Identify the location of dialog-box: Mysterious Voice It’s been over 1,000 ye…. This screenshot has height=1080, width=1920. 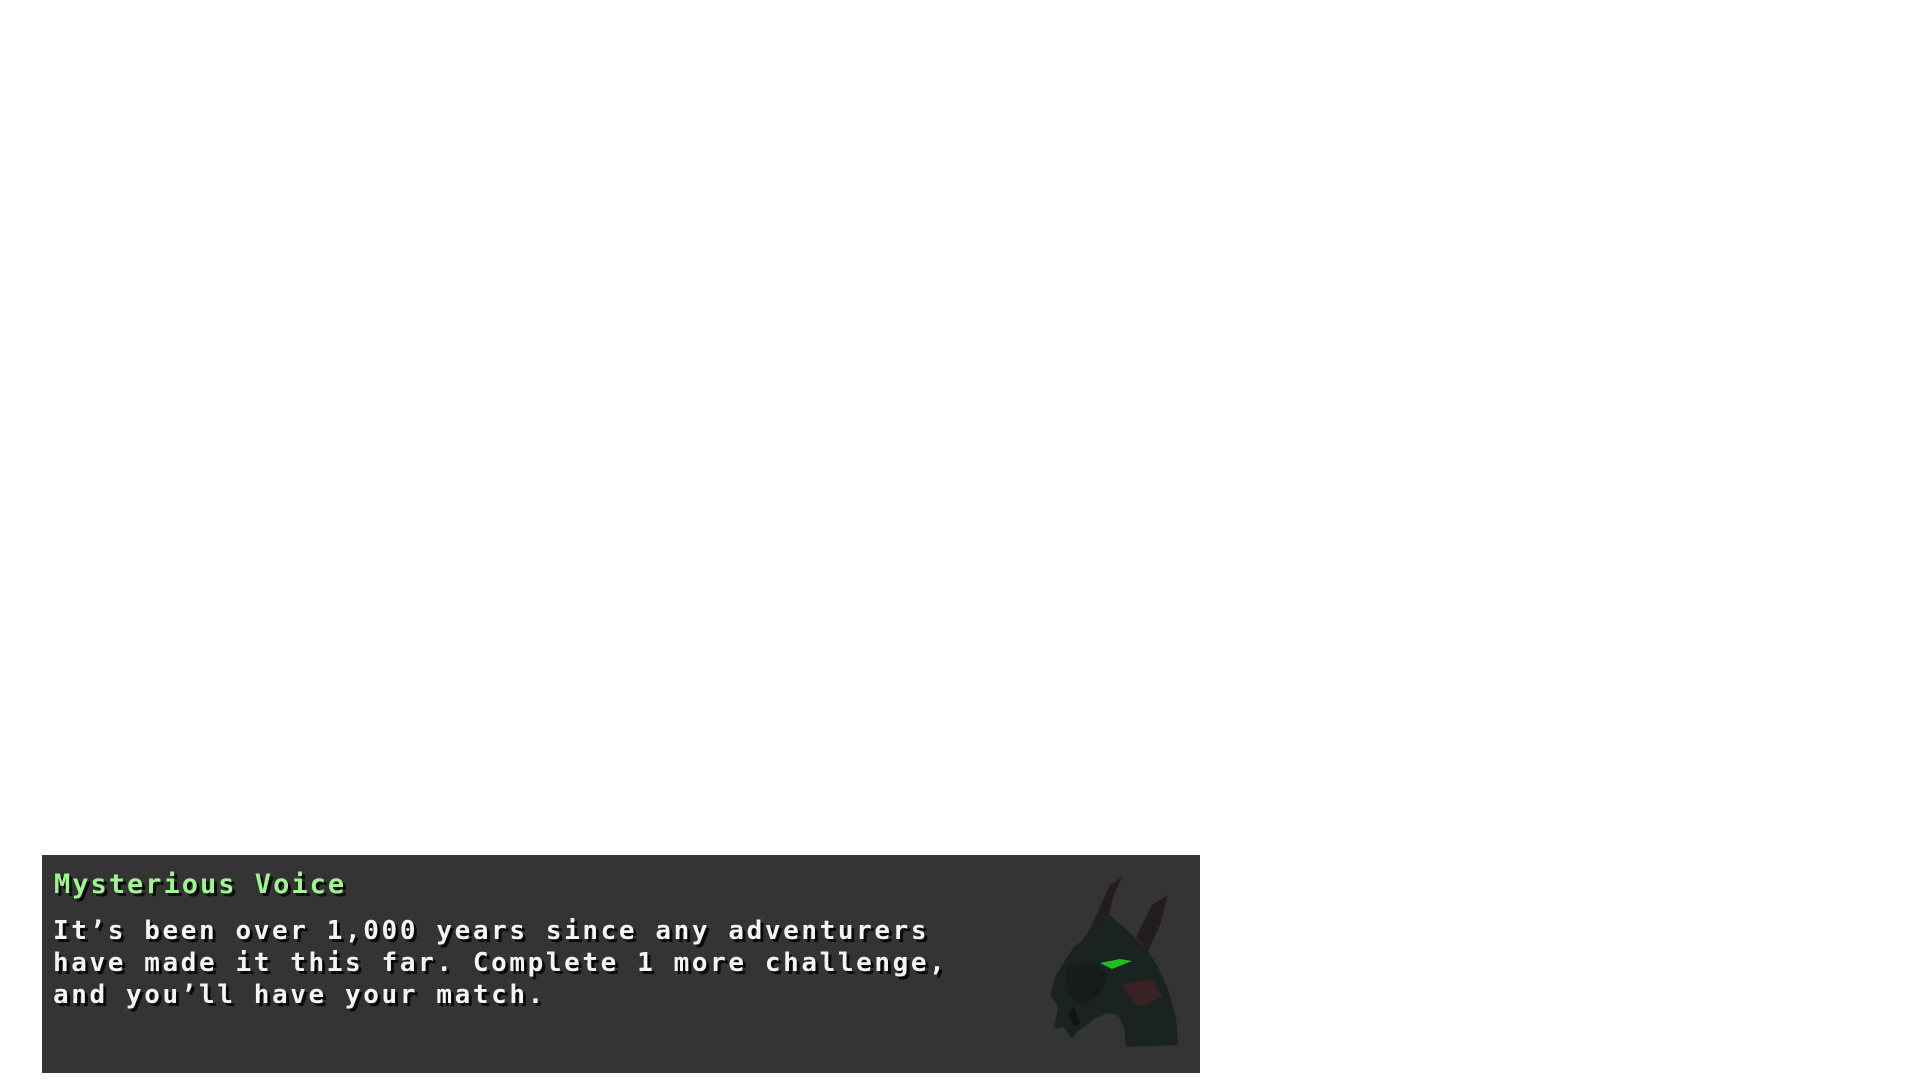
(621, 964).